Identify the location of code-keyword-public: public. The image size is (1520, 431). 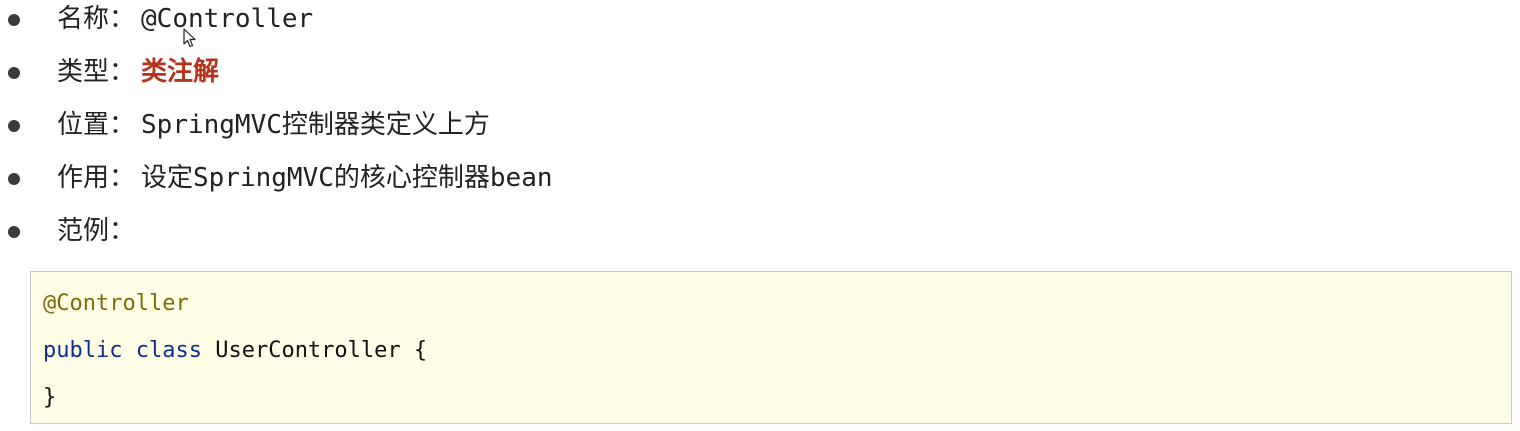
(83, 350).